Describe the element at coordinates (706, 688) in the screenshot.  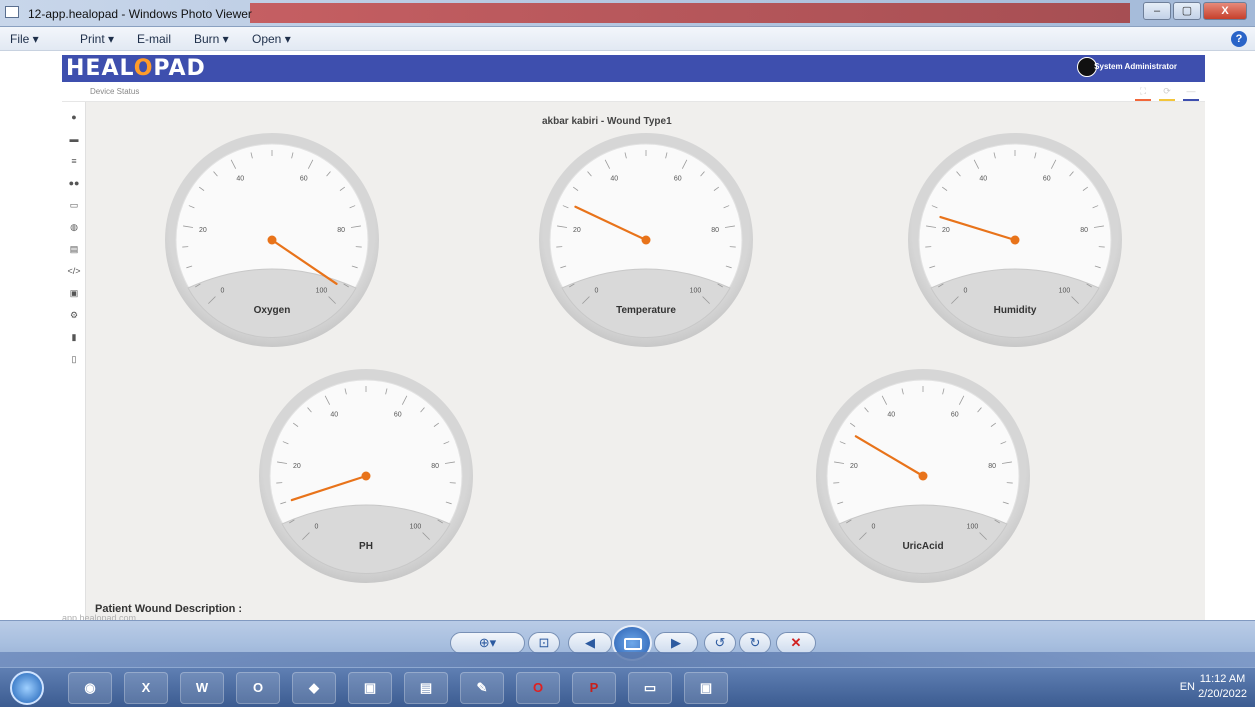
I see `photo-viewer-icon: ▣` at that location.